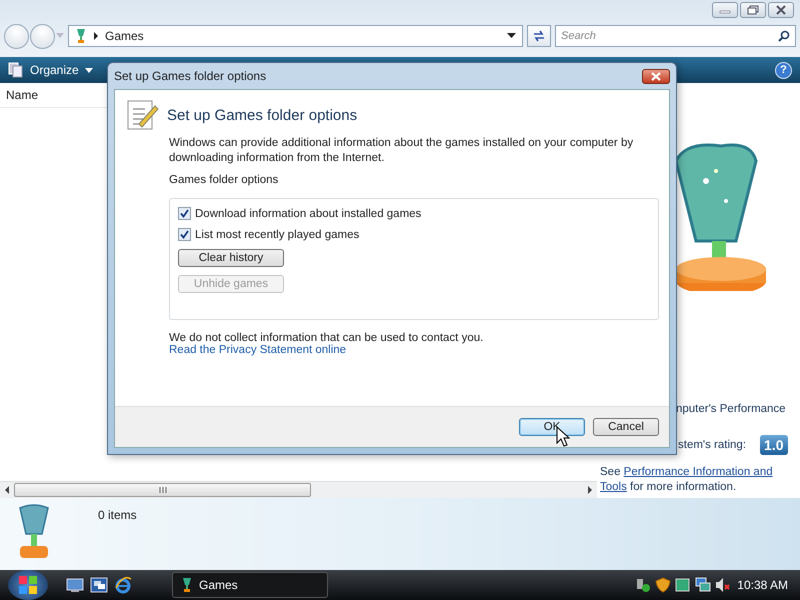 The height and width of the screenshot is (600, 800). Describe the element at coordinates (123, 585) in the screenshot. I see `browser-icon` at that location.